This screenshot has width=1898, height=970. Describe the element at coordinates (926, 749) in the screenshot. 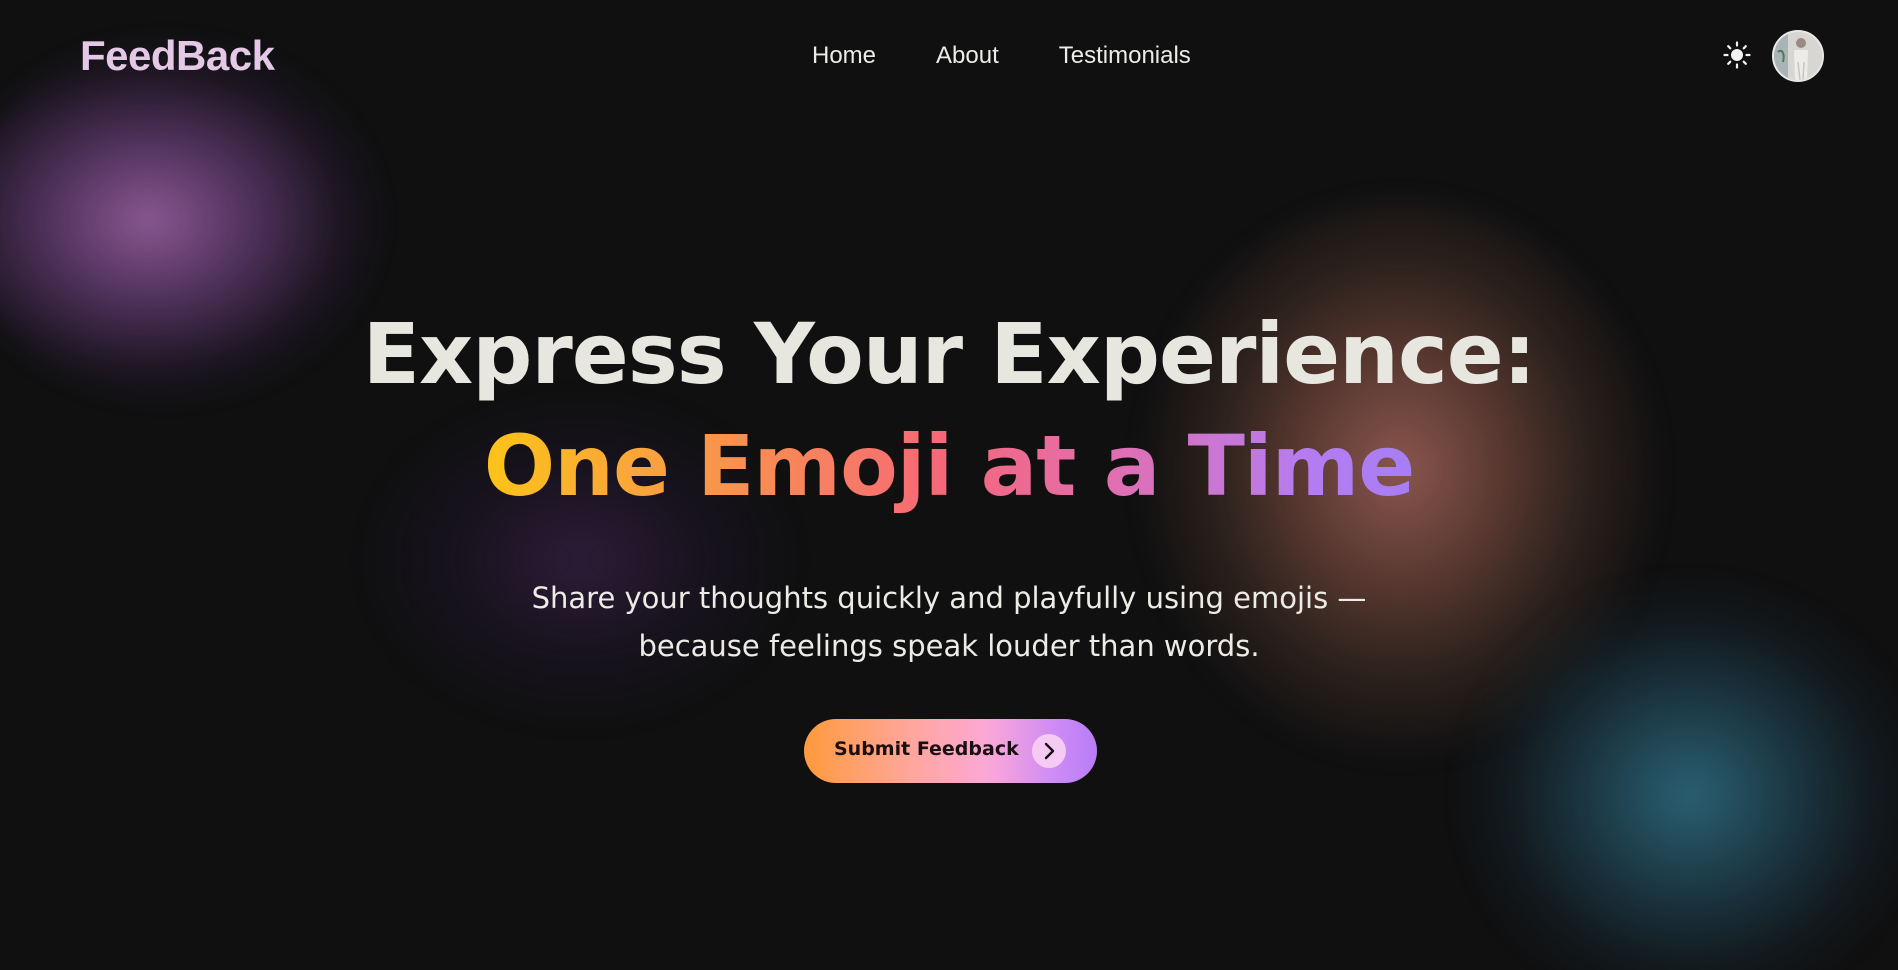

I see `submit-feedback-label: Submit Feedback` at that location.